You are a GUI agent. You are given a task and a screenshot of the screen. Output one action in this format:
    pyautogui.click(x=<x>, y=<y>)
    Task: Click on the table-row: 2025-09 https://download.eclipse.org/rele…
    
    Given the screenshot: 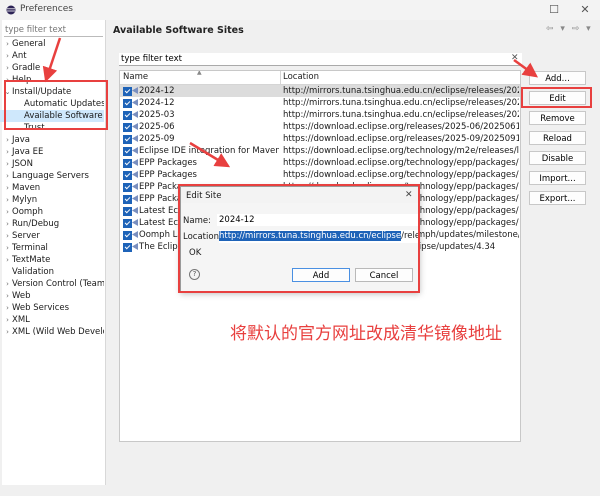 What is the action you would take?
    pyautogui.click(x=320, y=139)
    